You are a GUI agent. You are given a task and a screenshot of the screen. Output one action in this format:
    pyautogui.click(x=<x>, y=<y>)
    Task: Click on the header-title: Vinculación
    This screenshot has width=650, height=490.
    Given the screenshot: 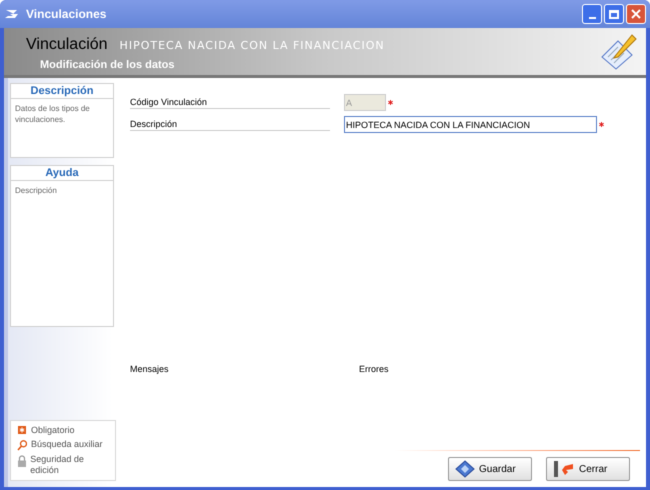 What is the action you would take?
    pyautogui.click(x=67, y=45)
    